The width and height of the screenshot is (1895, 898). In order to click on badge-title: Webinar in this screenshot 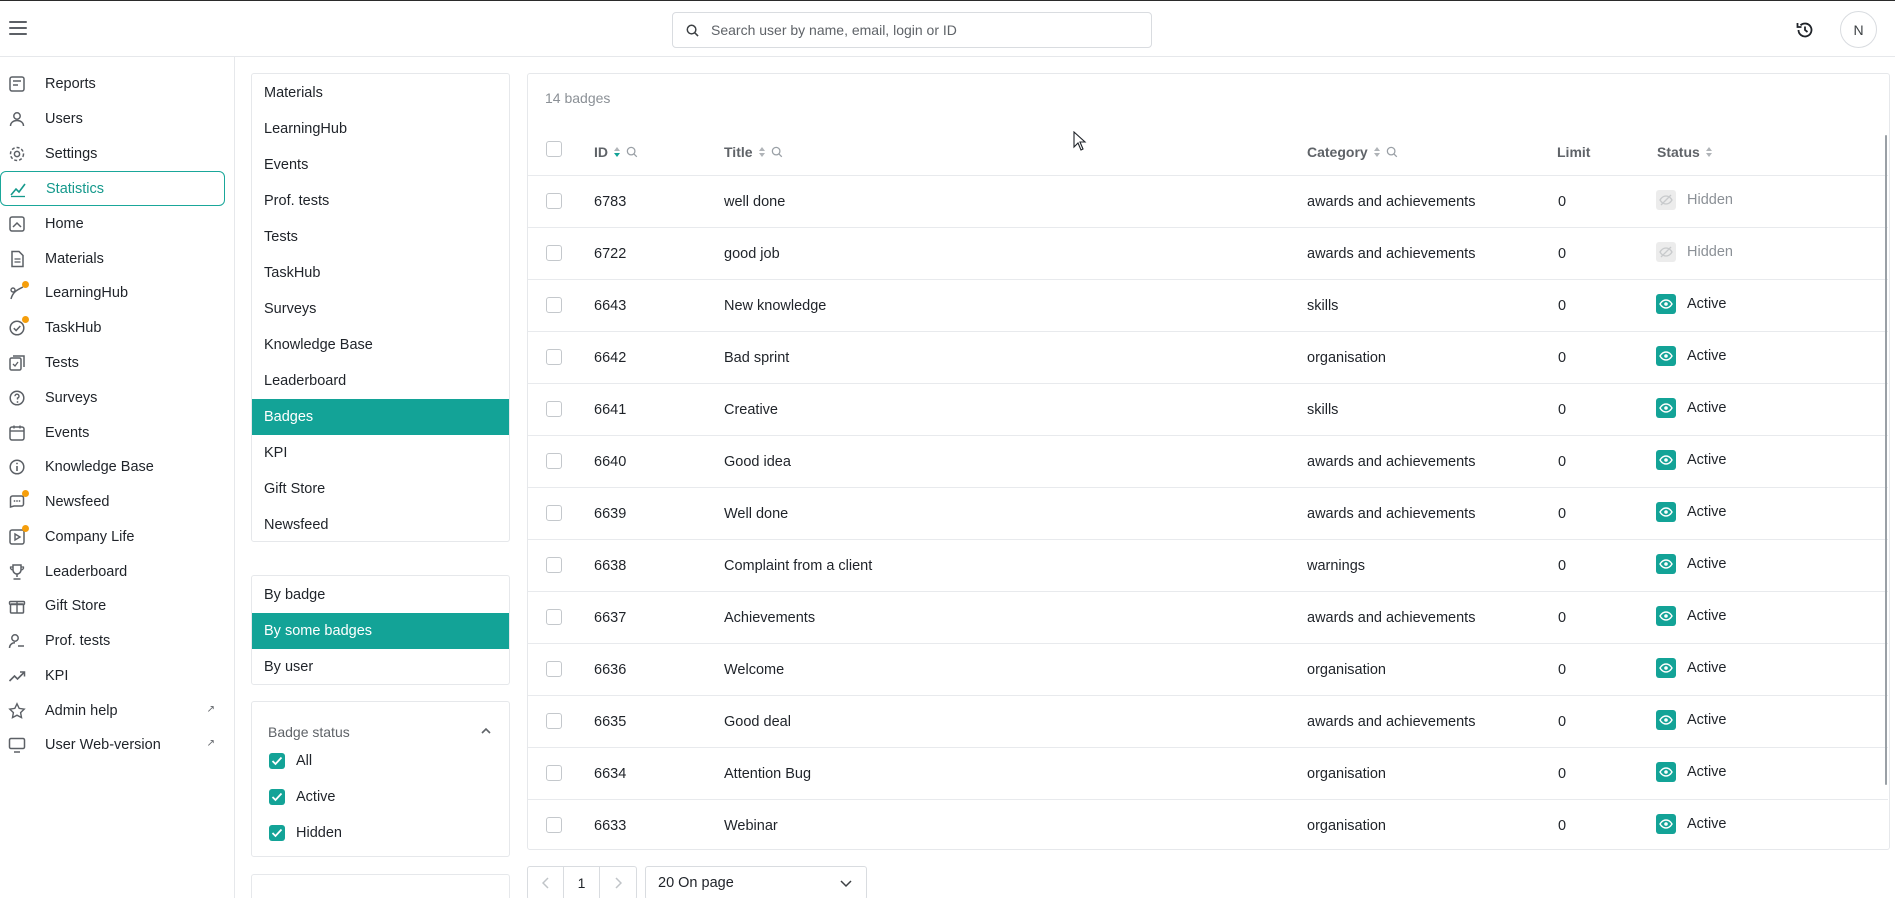, I will do `click(751, 826)`.